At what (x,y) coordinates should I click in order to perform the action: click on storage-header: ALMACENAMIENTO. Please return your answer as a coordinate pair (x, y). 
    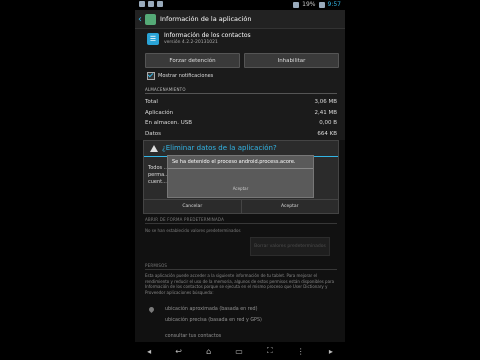
    Looking at the image, I should click on (241, 90).